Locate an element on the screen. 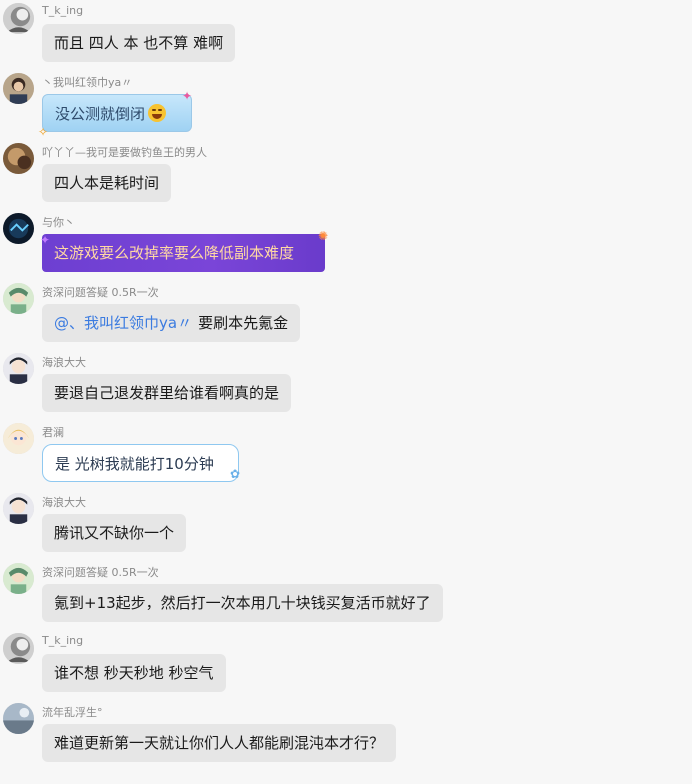 The width and height of the screenshot is (692, 784). star-decoration-icon: ✧ is located at coordinates (43, 132).